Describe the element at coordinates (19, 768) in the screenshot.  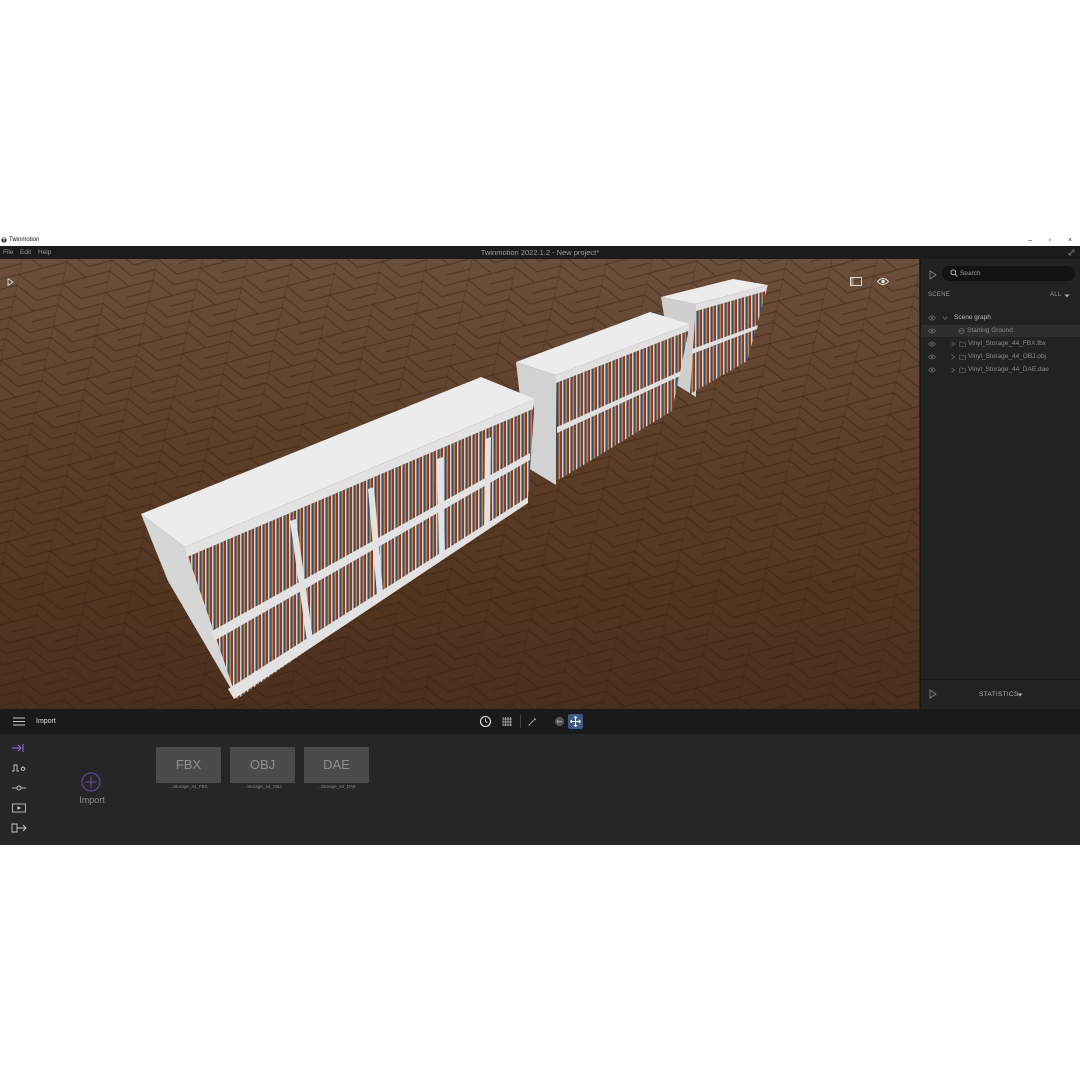
I see `context-tab-icon` at that location.